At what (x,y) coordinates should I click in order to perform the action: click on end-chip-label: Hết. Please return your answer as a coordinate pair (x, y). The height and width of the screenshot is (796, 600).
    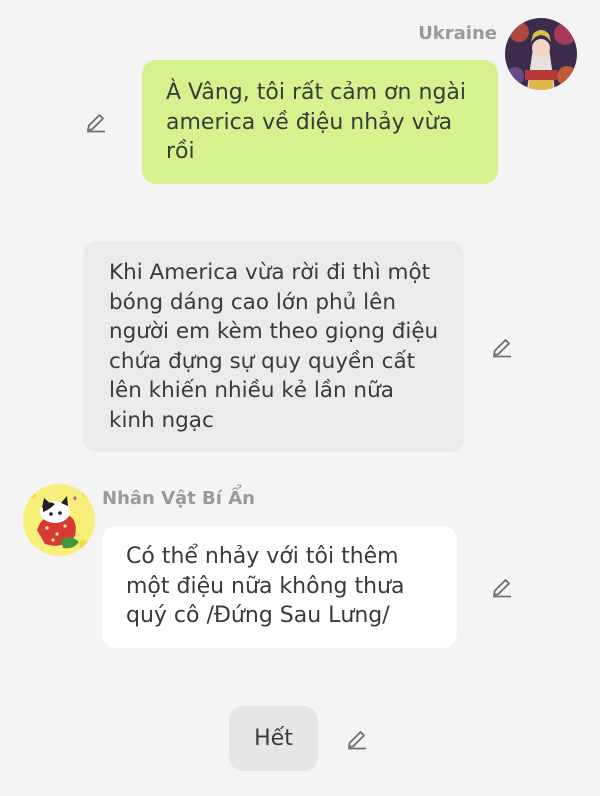
    Looking at the image, I should click on (273, 738).